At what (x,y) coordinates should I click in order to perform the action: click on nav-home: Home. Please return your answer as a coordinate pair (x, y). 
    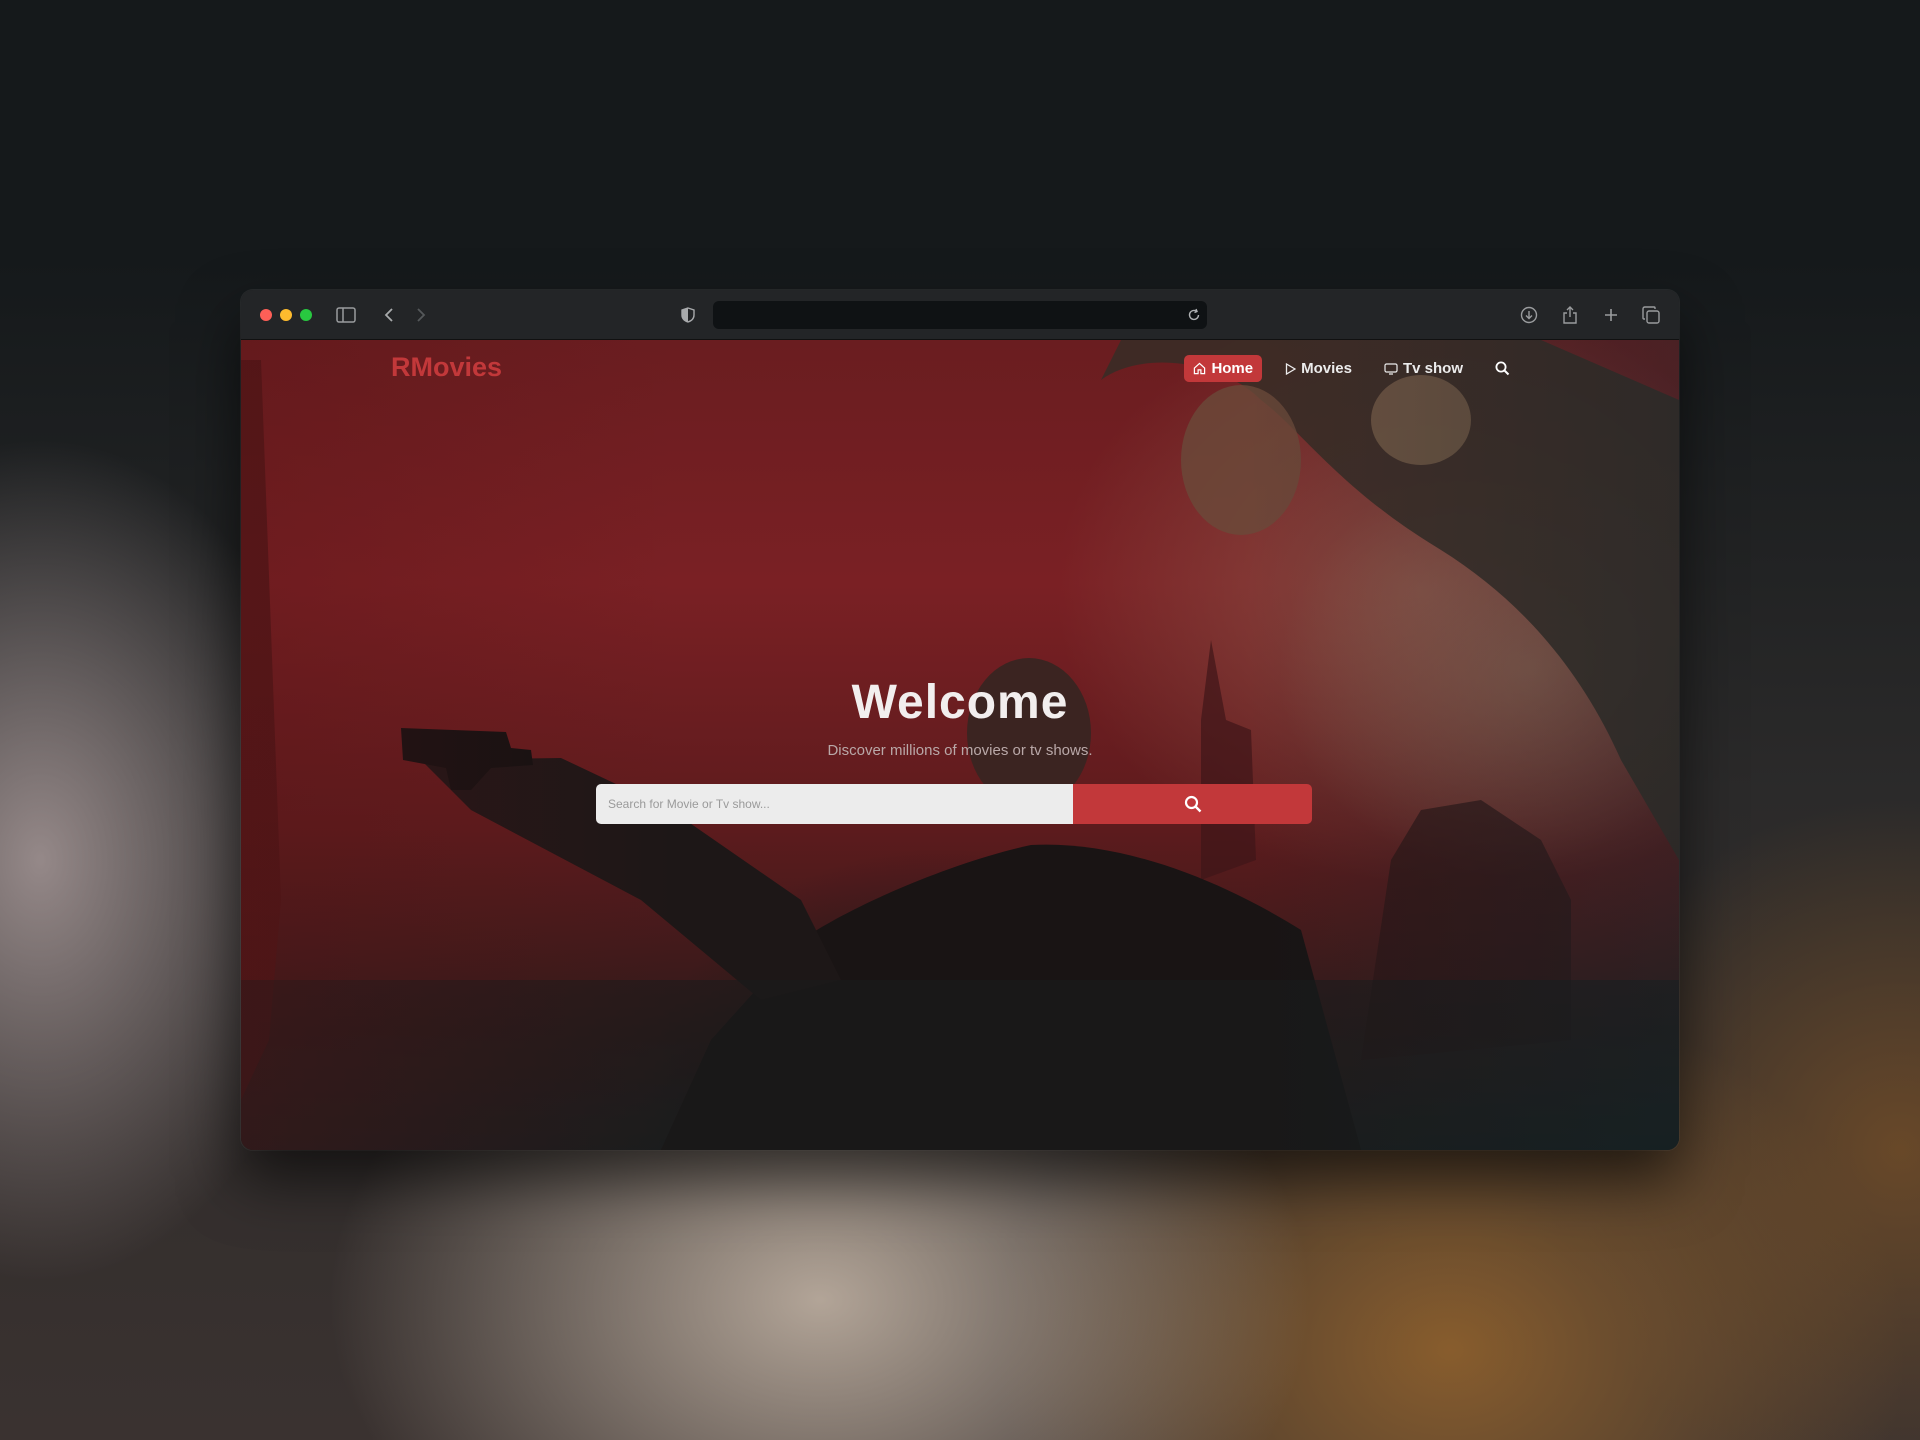
    Looking at the image, I should click on (1223, 368).